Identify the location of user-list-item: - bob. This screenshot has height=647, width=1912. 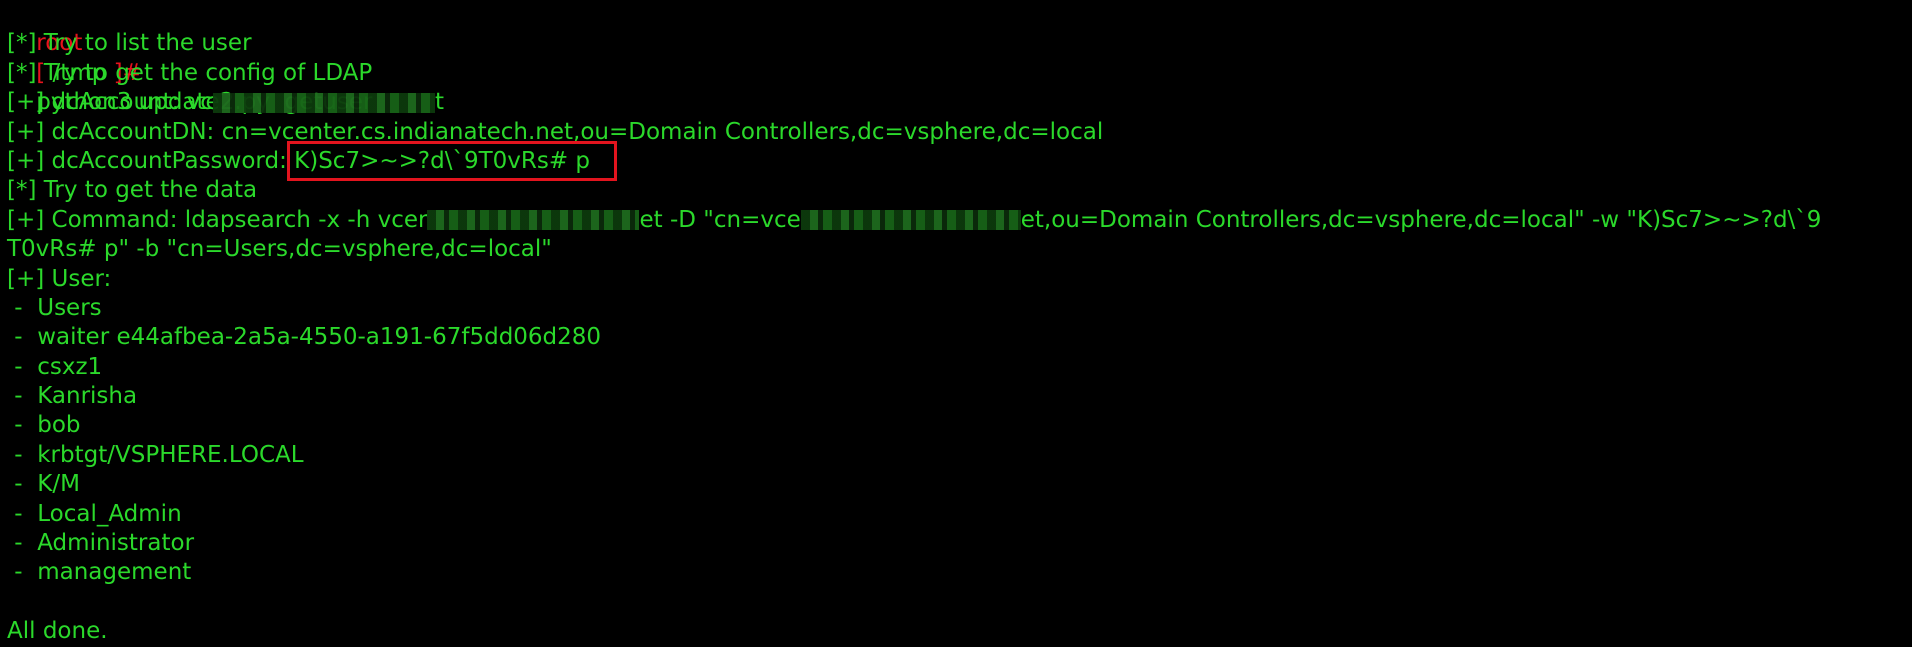
(44, 425).